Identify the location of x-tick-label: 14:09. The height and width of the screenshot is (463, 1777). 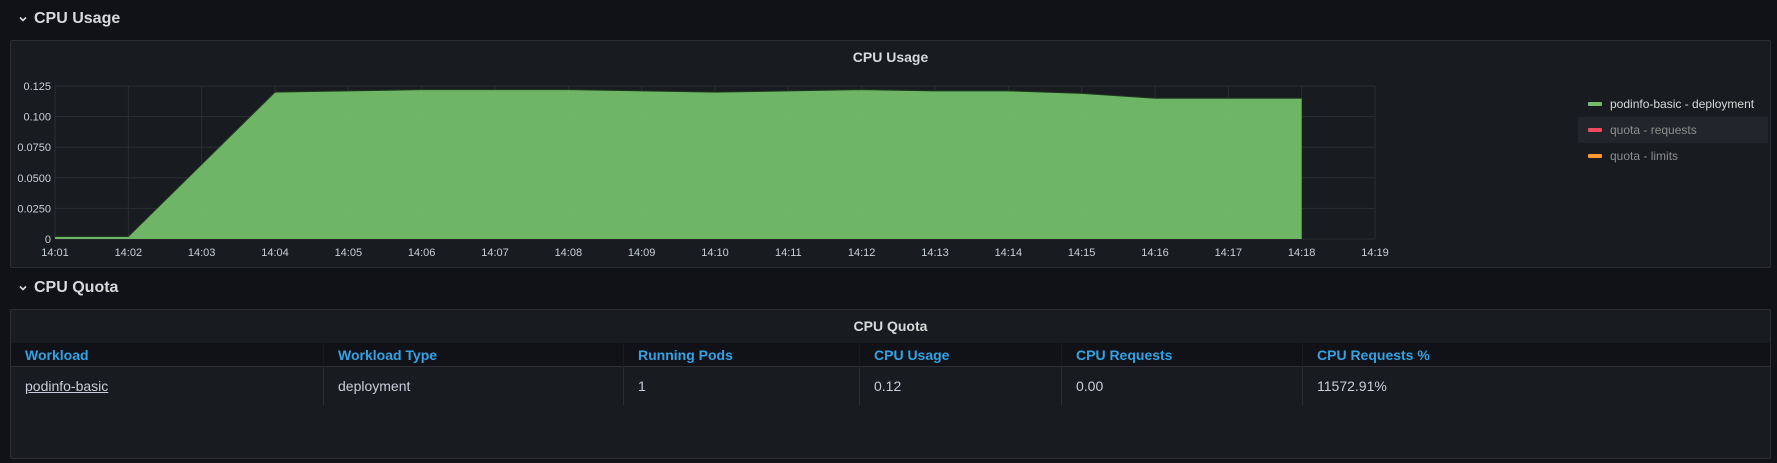
(642, 253).